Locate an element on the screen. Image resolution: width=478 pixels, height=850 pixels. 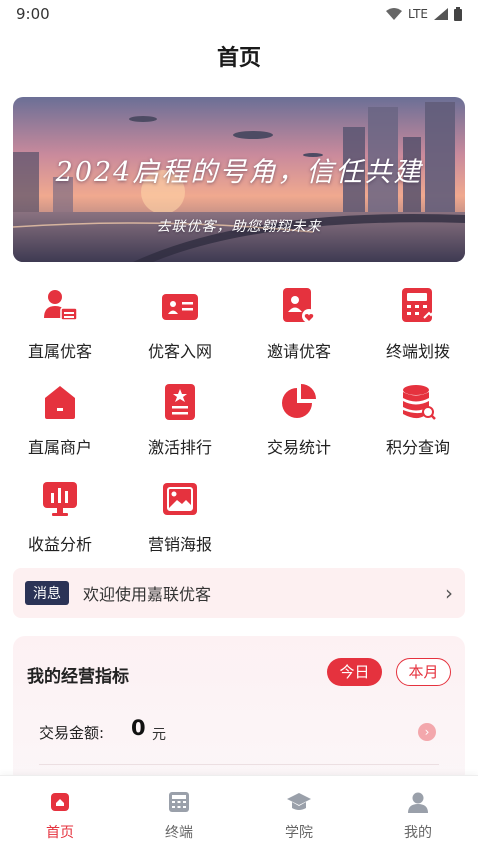
grid-label: 邀请优客 is located at coordinates (298, 351).